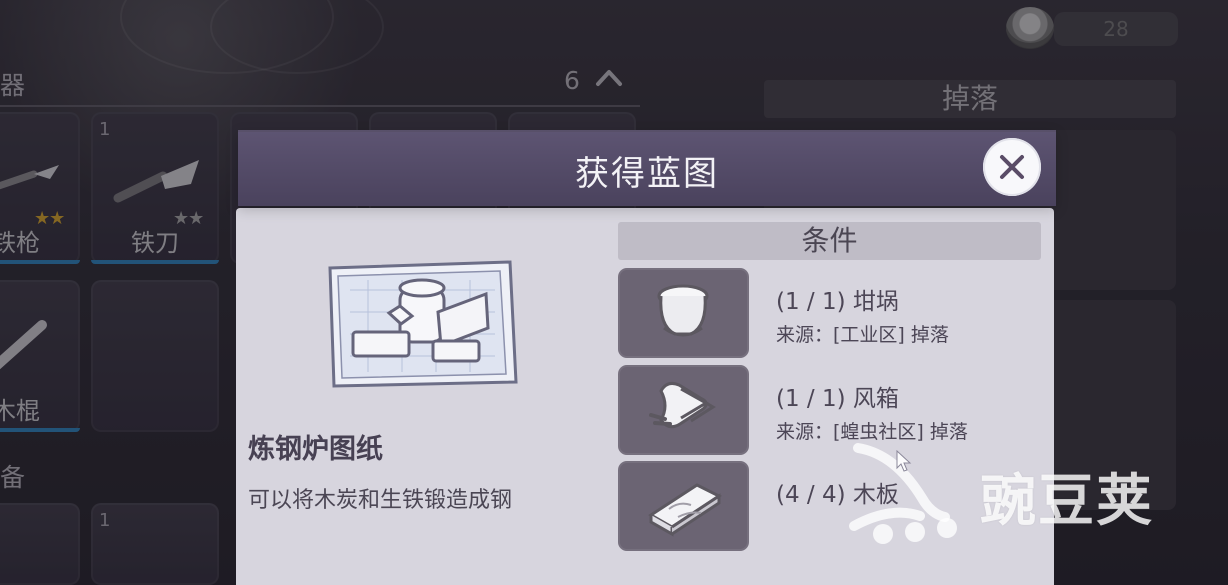 The height and width of the screenshot is (585, 1228). I want to click on blade-icon, so click(156, 181).